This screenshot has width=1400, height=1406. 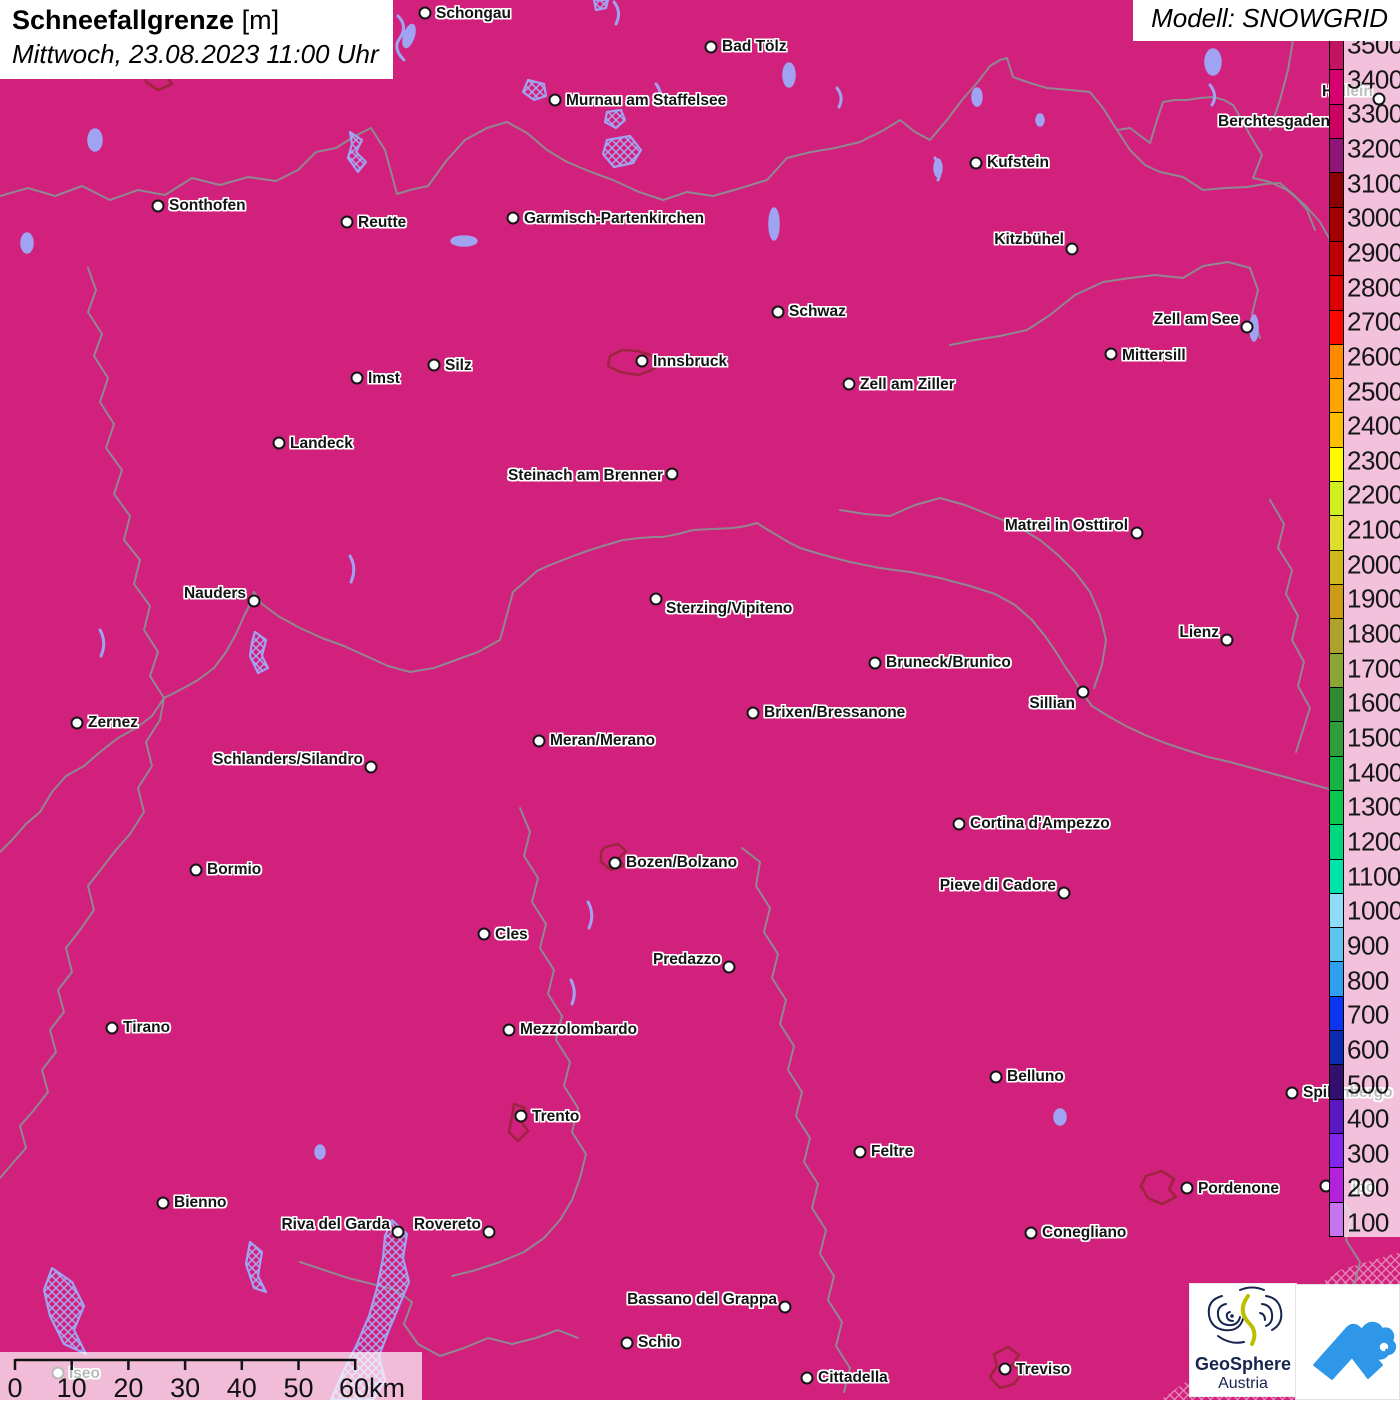 What do you see at coordinates (646, 100) in the screenshot?
I see `city-label: Murnau am Staffelsee` at bounding box center [646, 100].